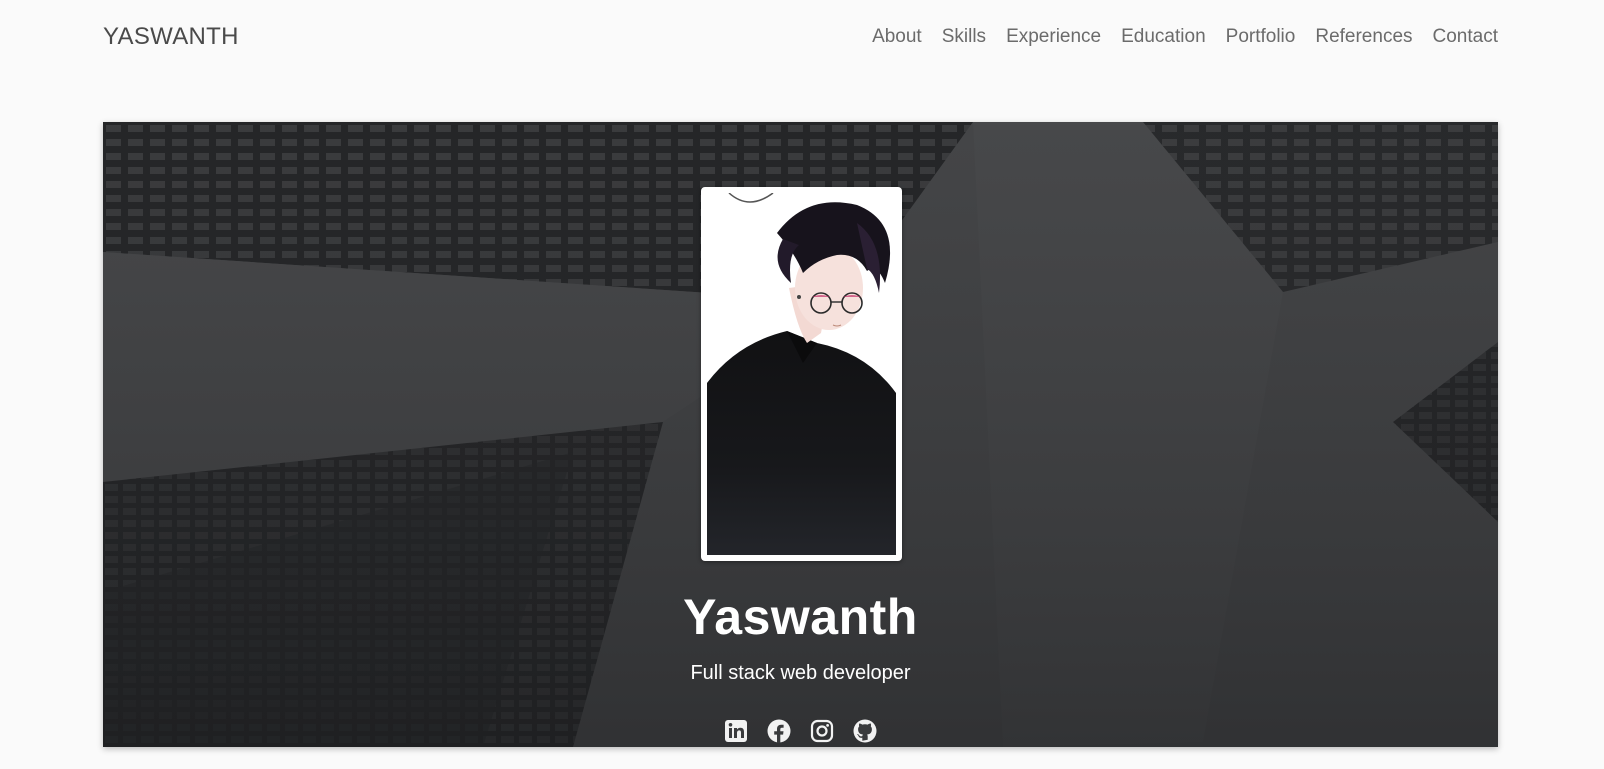 The height and width of the screenshot is (769, 1604). Describe the element at coordinates (800, 731) in the screenshot. I see `social-links` at that location.